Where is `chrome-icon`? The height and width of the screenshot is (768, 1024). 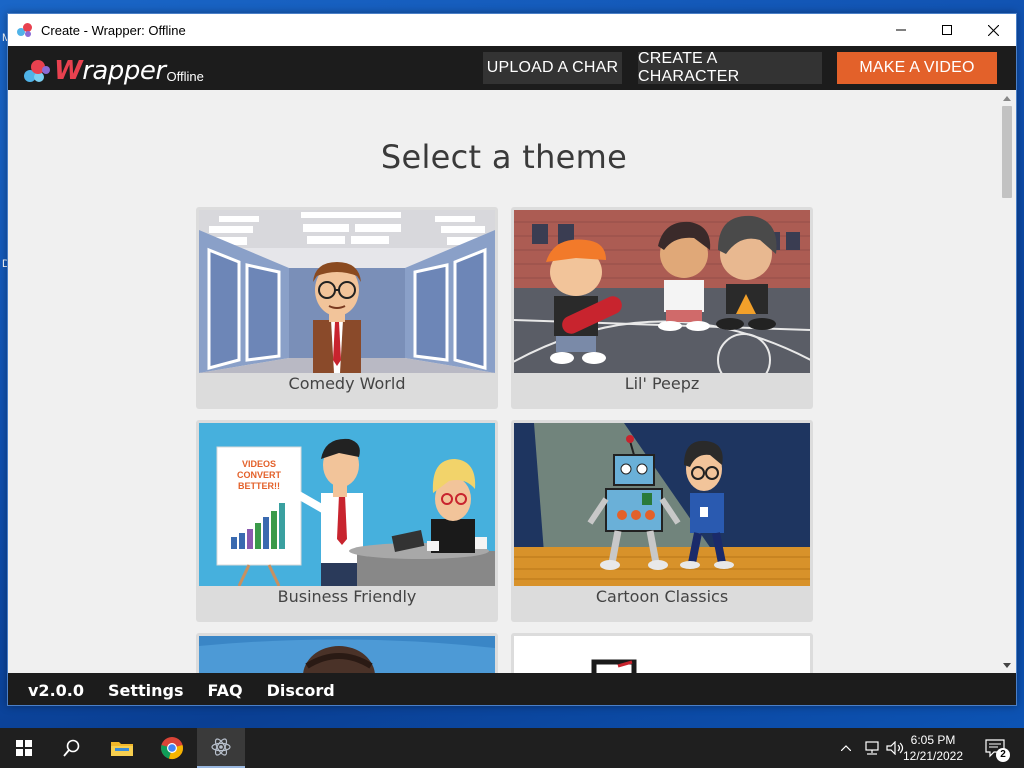 chrome-icon is located at coordinates (172, 748).